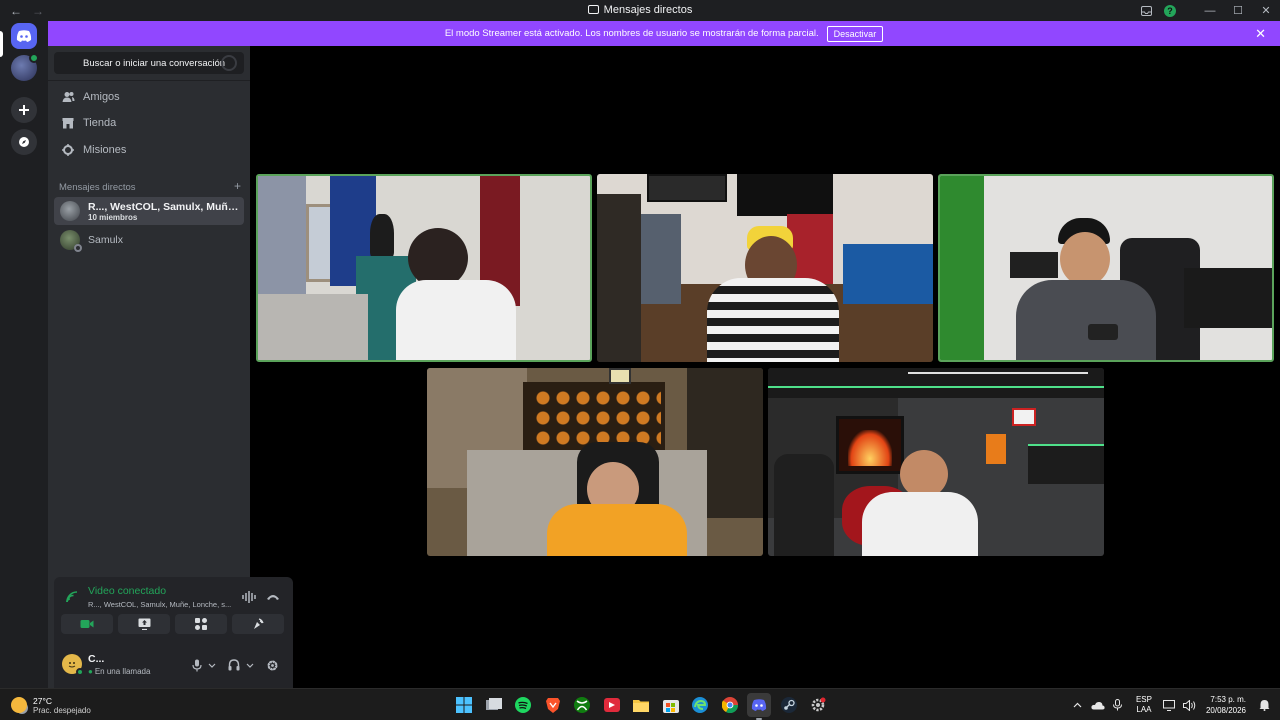  What do you see at coordinates (1264, 705) in the screenshot?
I see `notification-bell-icon` at bounding box center [1264, 705].